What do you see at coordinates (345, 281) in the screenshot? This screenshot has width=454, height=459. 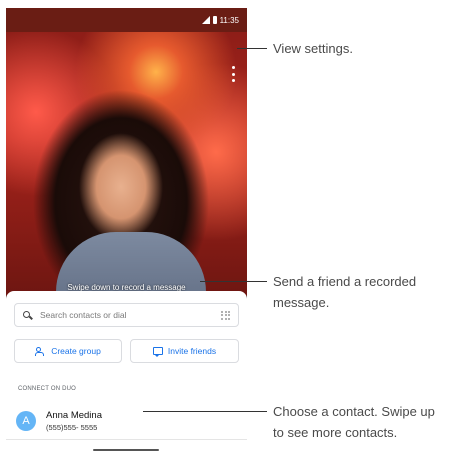 I see `recorded-callout-line1: Send a friend a recorded` at bounding box center [345, 281].